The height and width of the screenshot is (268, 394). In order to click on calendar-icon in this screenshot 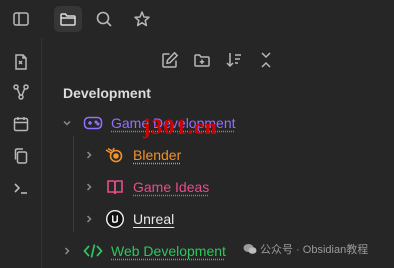, I will do `click(21, 124)`.